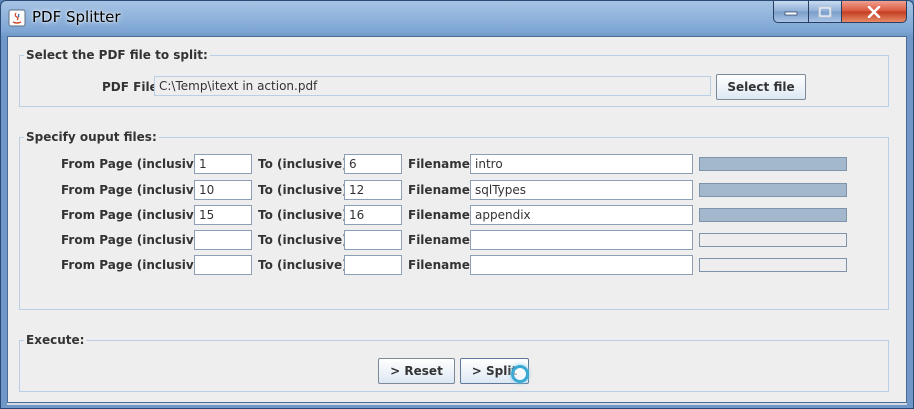  I want to click on maximize-icon, so click(825, 11).